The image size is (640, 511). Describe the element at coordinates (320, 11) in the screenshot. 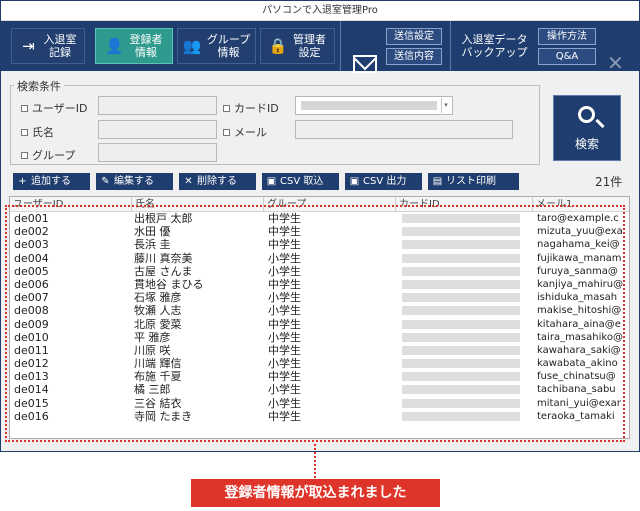

I see `window-title: パソコンで入退室管理Pro` at that location.